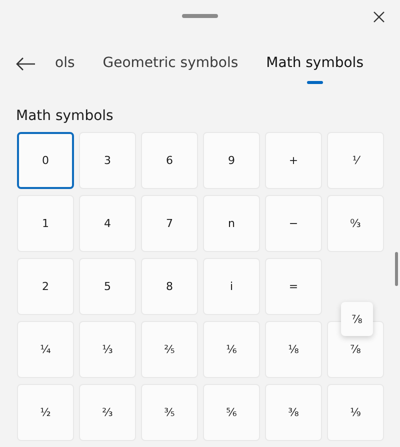  Describe the element at coordinates (357, 319) in the screenshot. I see `key-preview-popup: ⅞` at that location.